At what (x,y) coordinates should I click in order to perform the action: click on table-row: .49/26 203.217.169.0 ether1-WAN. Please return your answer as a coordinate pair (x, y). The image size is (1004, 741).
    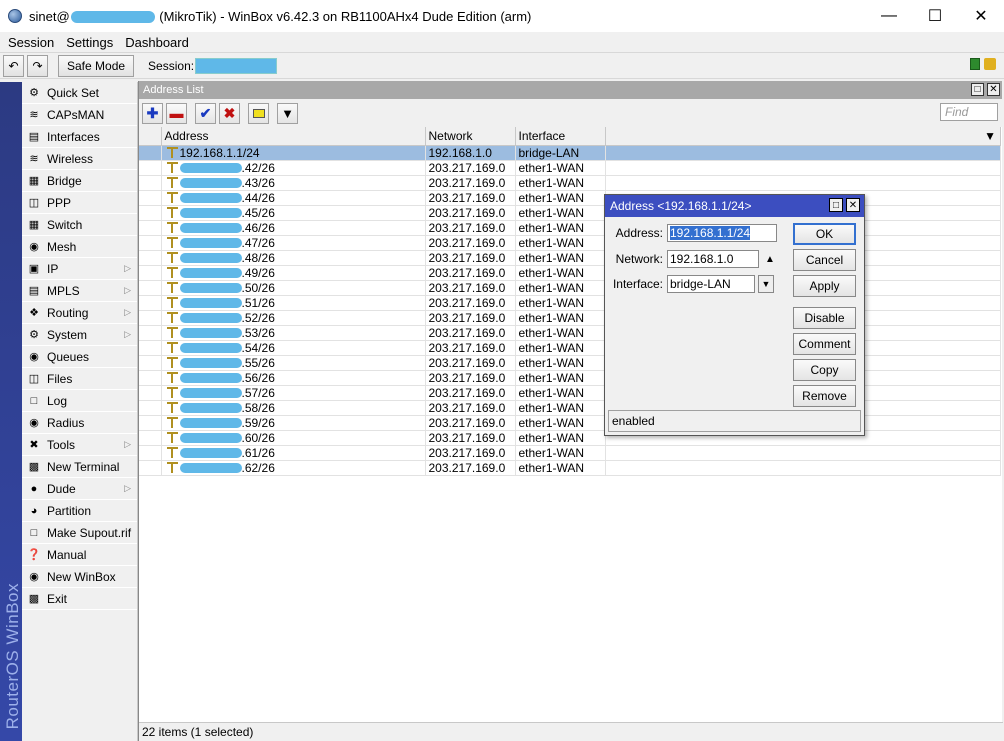
    Looking at the image, I should click on (570, 273).